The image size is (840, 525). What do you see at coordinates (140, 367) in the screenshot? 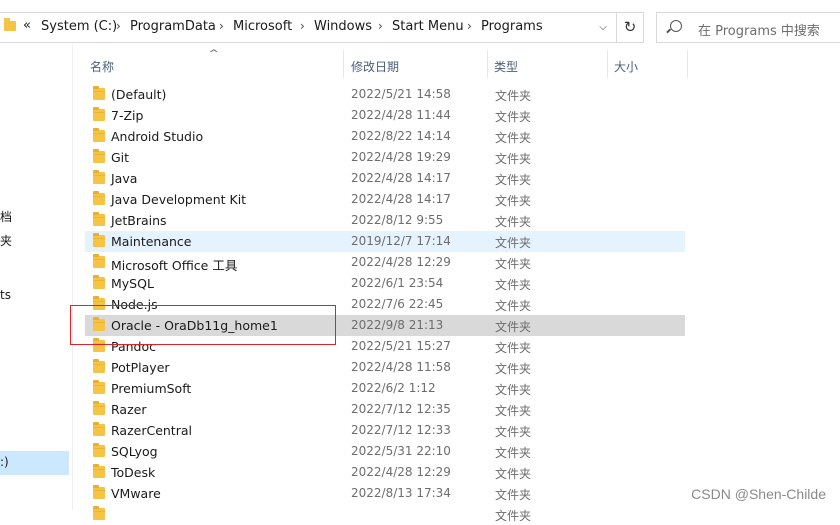
I see `file-name: PotPlayer` at bounding box center [140, 367].